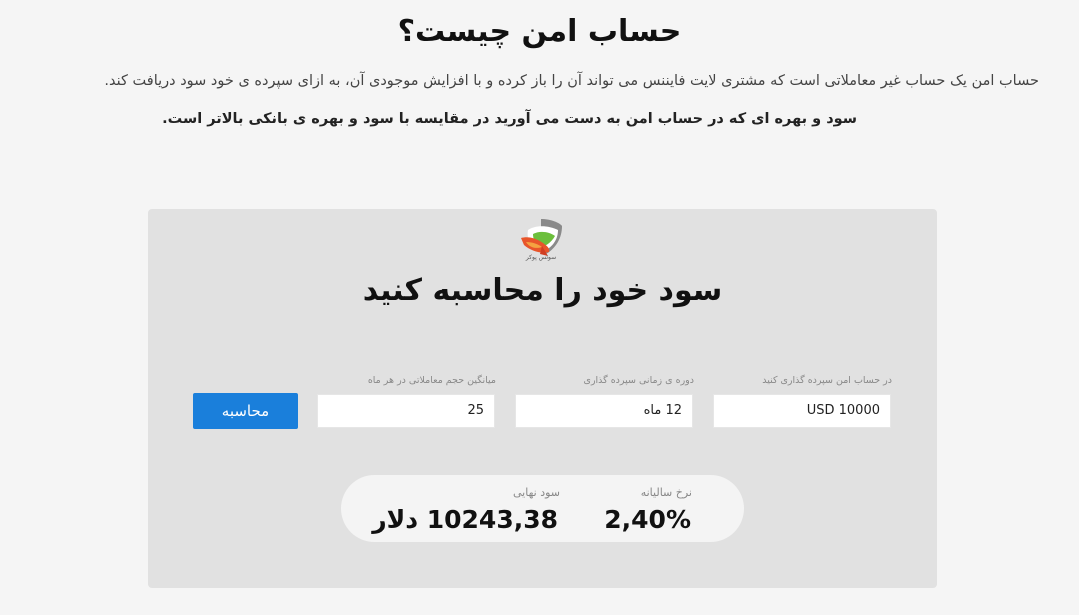  Describe the element at coordinates (465, 519) in the screenshot. I see `final-profit-value: 10243,38 دلار` at that location.